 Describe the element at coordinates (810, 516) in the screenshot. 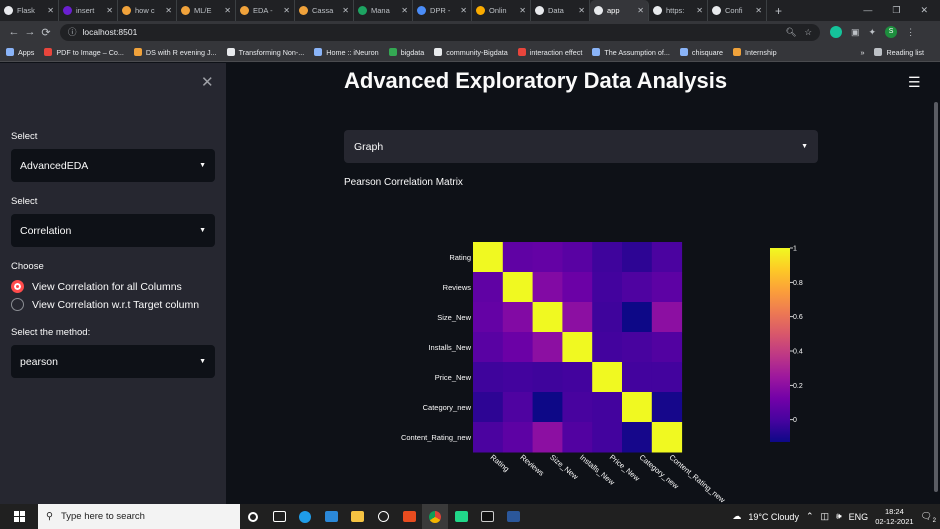

I see `tray-chevron-icon: ⌃` at that location.